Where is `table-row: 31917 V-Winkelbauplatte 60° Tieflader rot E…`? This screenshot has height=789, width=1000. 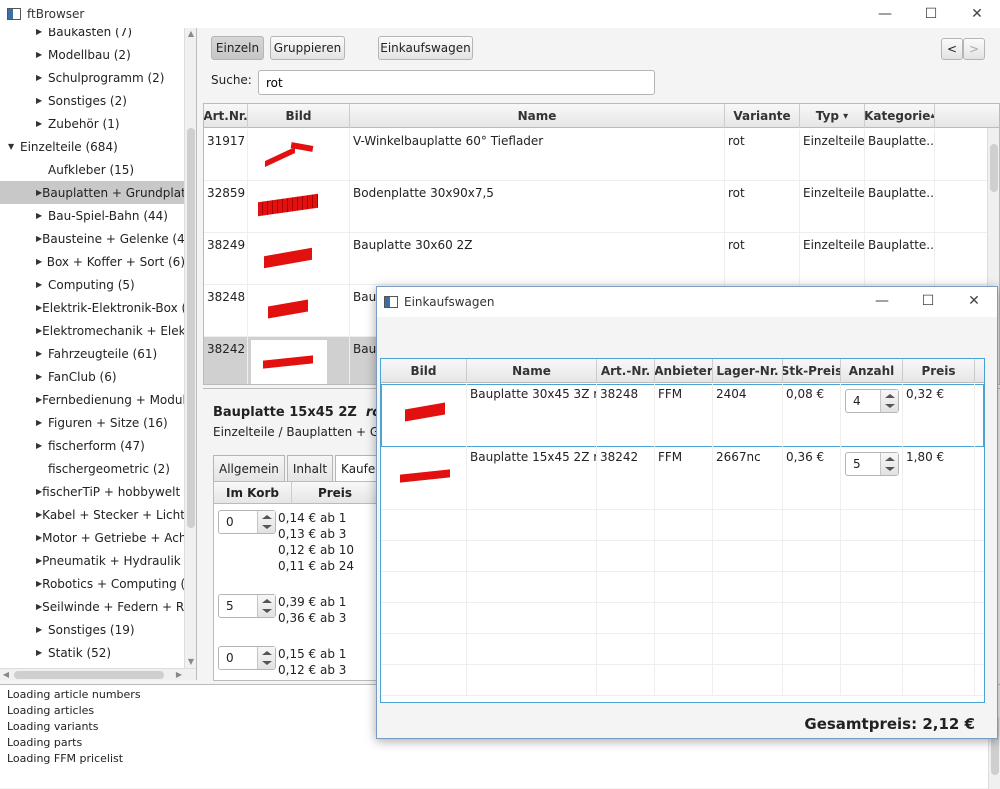 table-row: 31917 V-Winkelbauplatte 60° Tieflader rot E… is located at coordinates (595, 155).